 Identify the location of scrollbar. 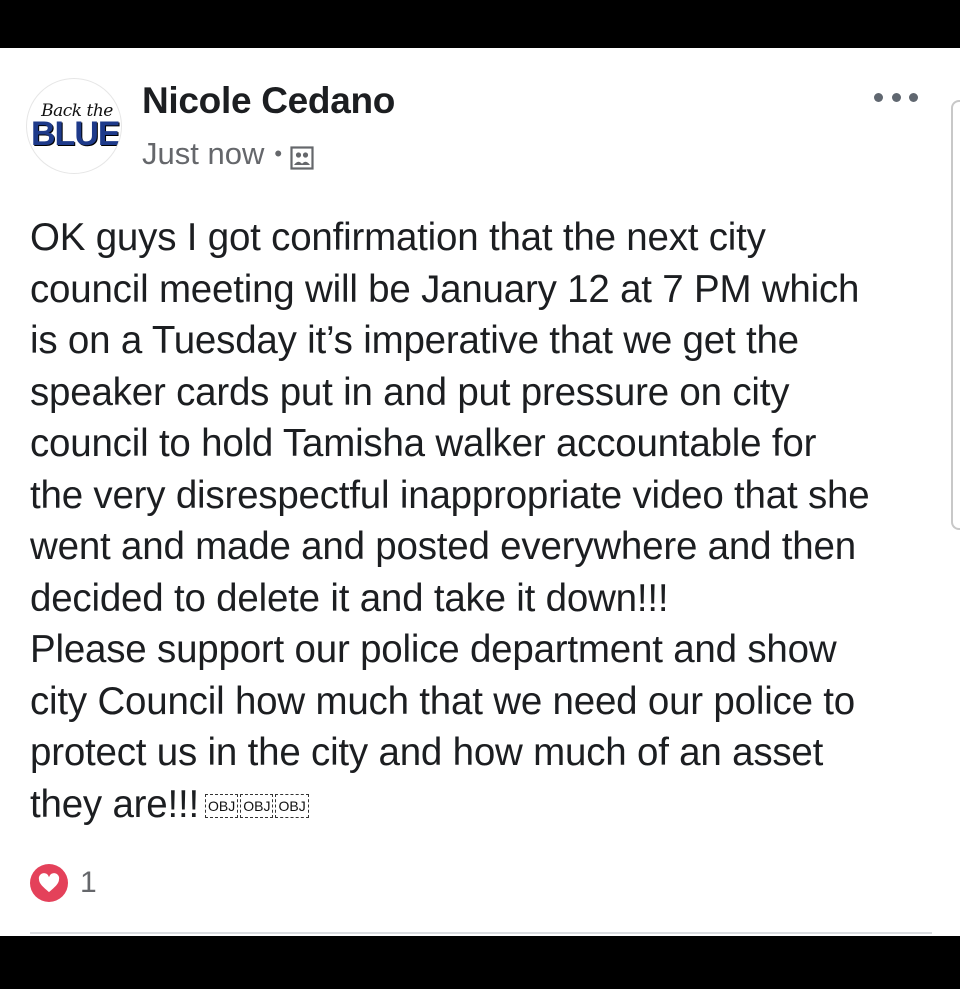
(955, 315).